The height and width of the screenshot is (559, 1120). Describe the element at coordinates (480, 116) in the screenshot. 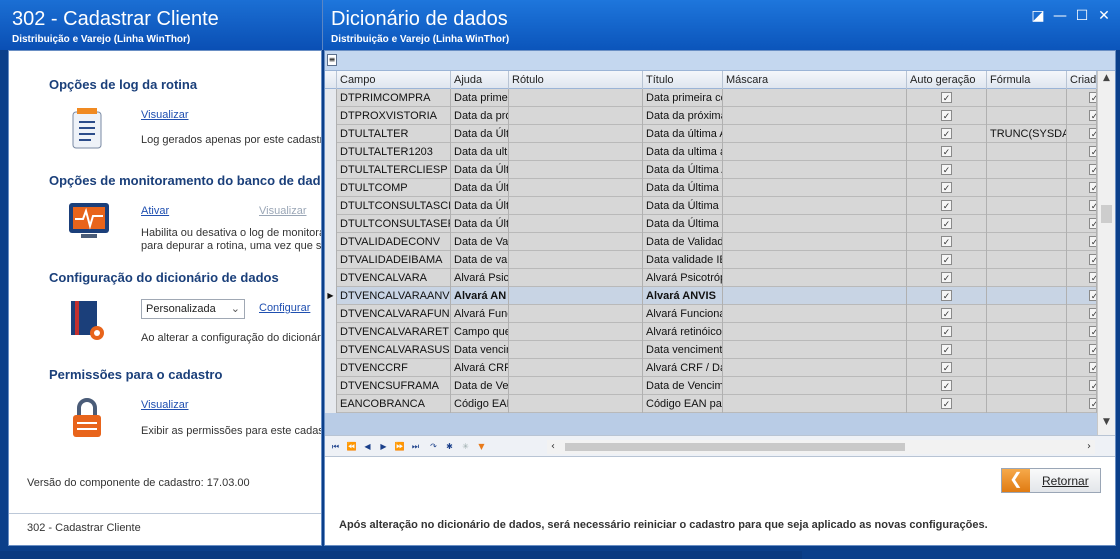

I see `cell-ajuda: Data da pró` at that location.